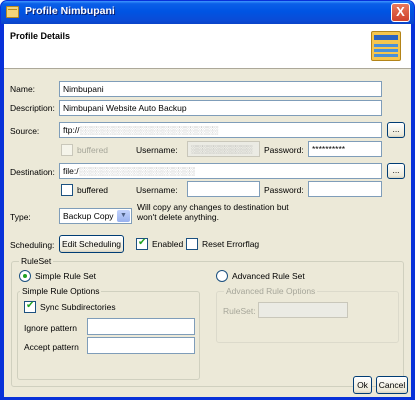 Image resolution: width=415 pixels, height=400 pixels. Describe the element at coordinates (231, 244) in the screenshot. I see `reset-errorflag-label: Reset Errorflag` at that location.